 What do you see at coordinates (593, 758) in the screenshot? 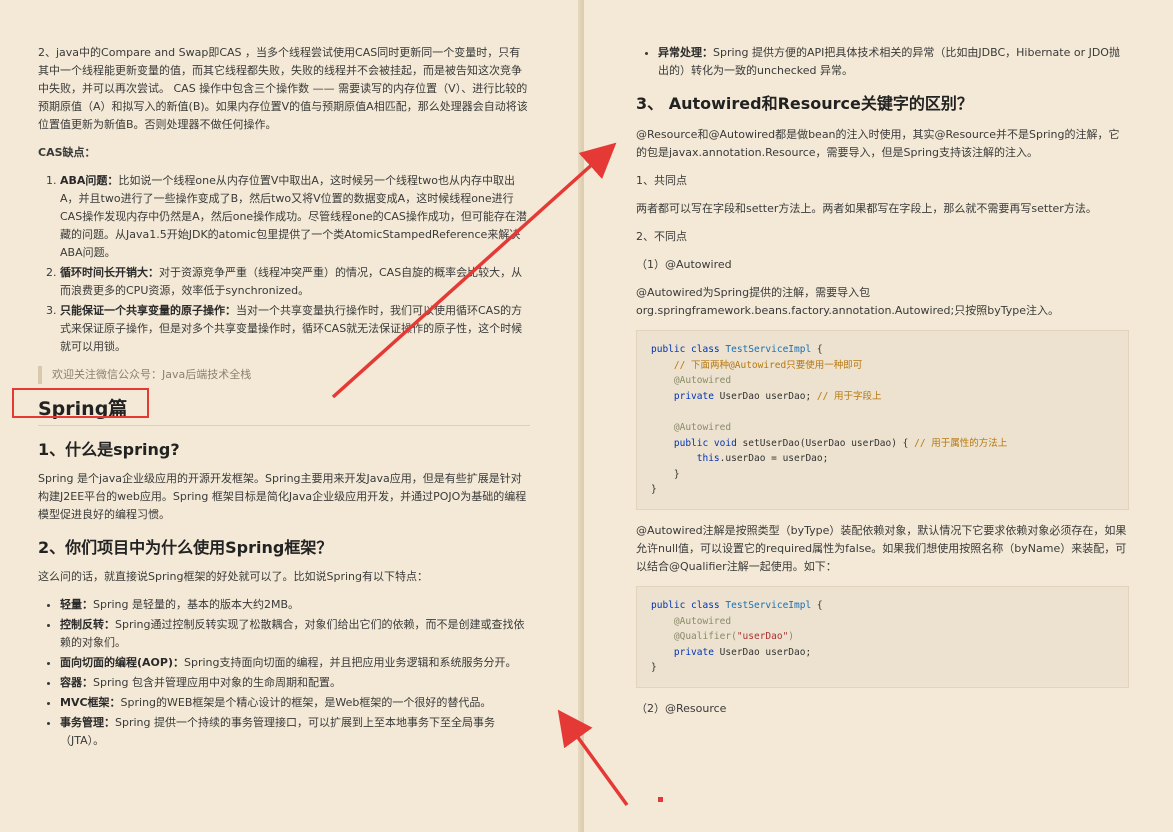
I see `arrow-up-left` at bounding box center [593, 758].